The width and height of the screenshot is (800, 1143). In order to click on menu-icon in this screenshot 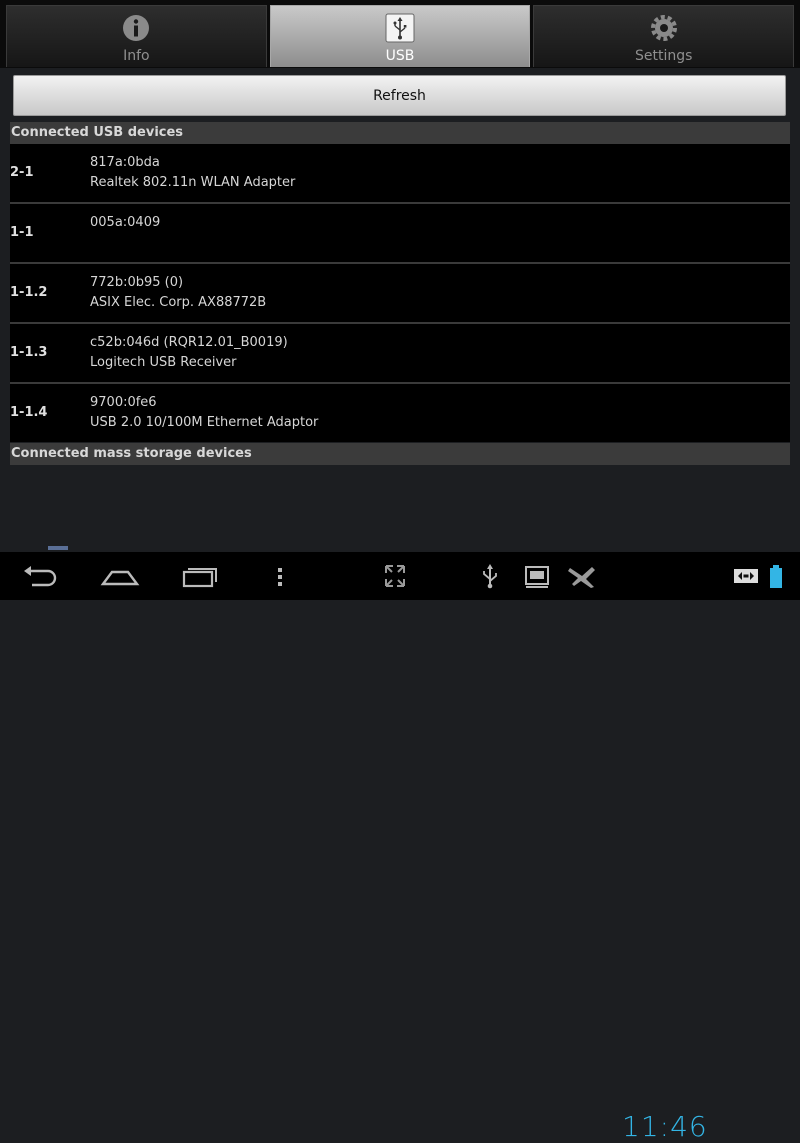, I will do `click(280, 576)`.